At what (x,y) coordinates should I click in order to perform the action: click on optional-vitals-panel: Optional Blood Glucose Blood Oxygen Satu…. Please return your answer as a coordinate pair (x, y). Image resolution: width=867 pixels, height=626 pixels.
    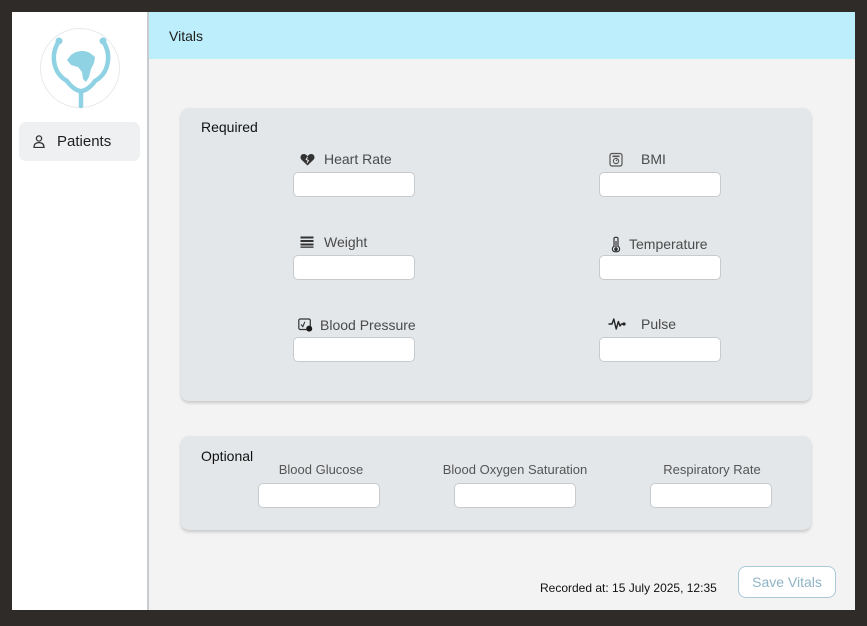
    Looking at the image, I should click on (496, 483).